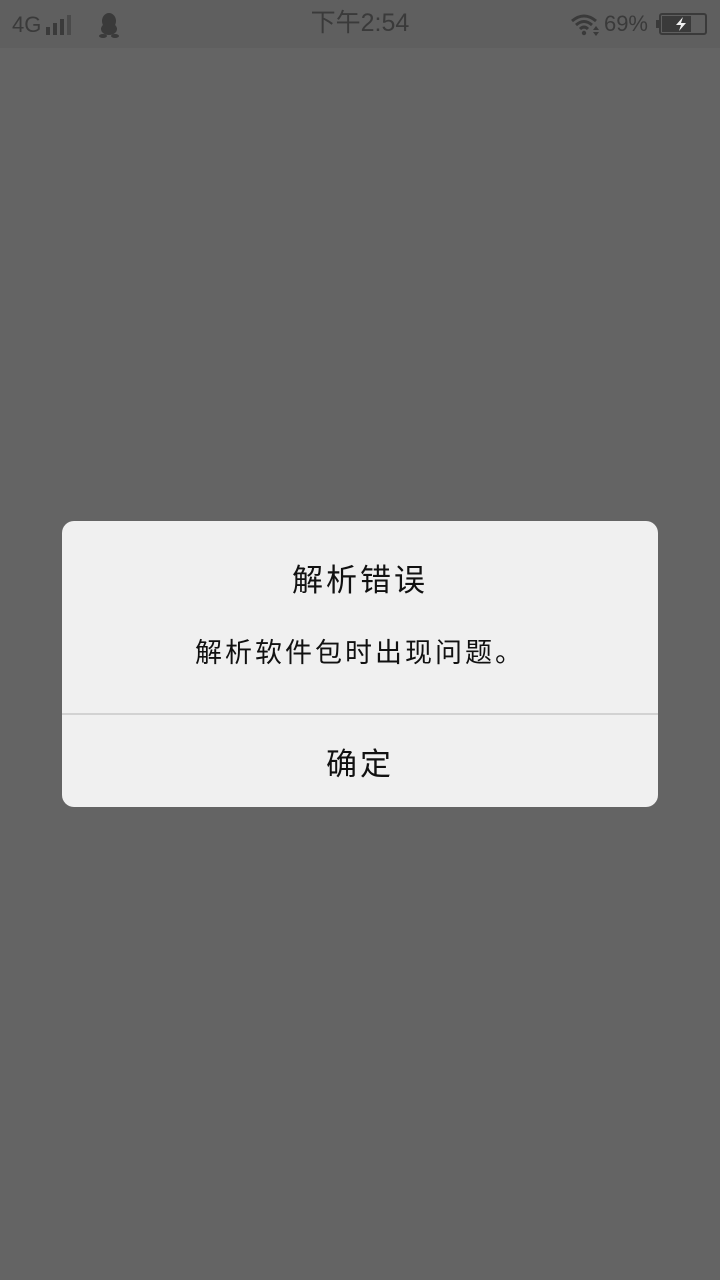 This screenshot has width=720, height=1280. I want to click on battery-charging-icon, so click(682, 24).